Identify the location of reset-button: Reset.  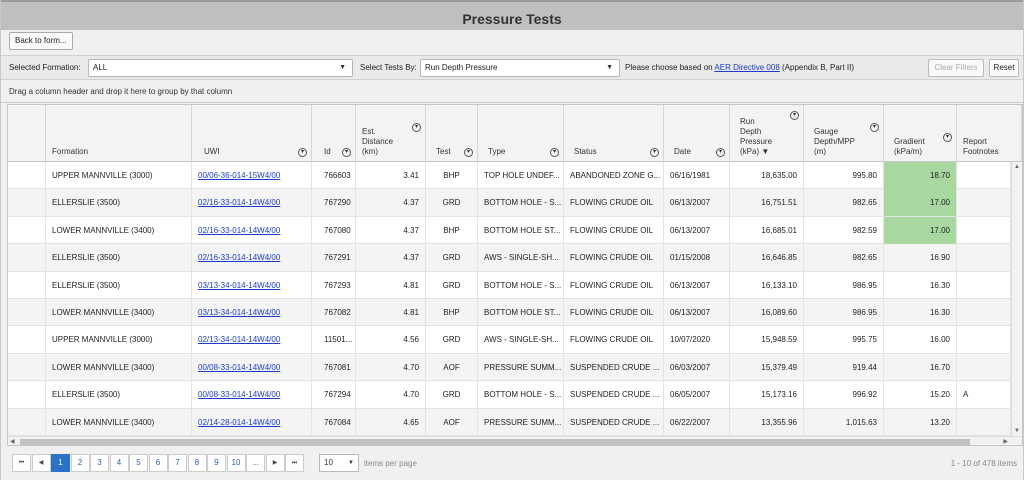
(1004, 68).